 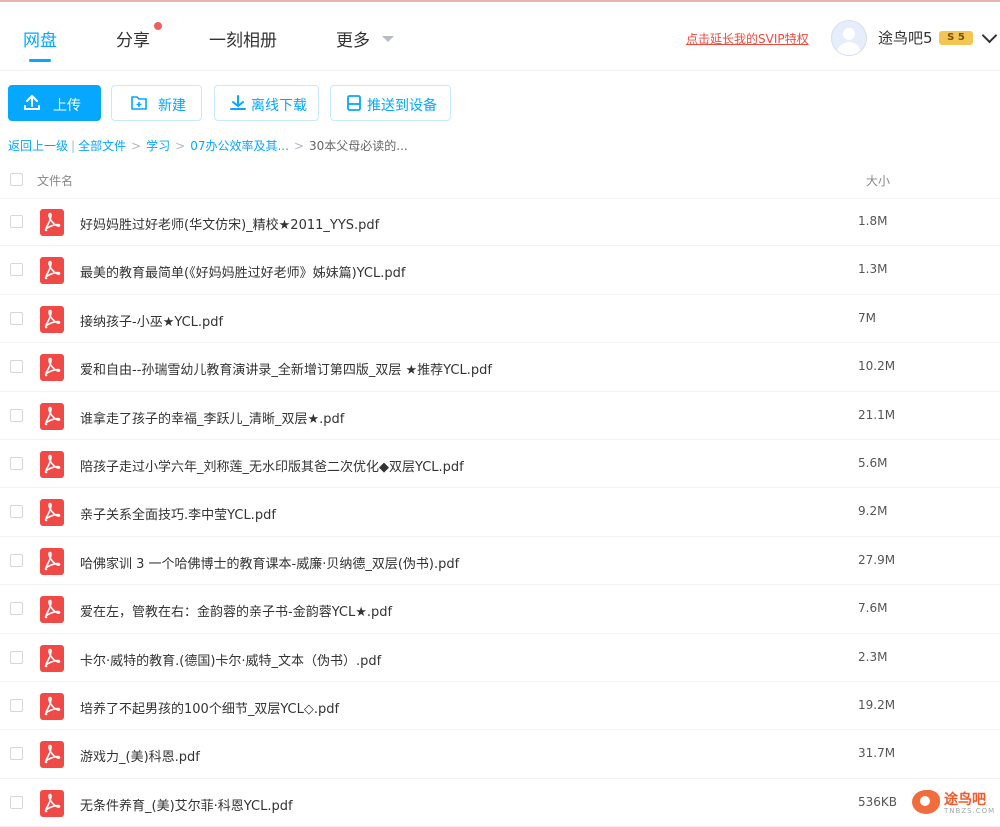 What do you see at coordinates (873, 511) in the screenshot?
I see `file-size: 9.2M` at bounding box center [873, 511].